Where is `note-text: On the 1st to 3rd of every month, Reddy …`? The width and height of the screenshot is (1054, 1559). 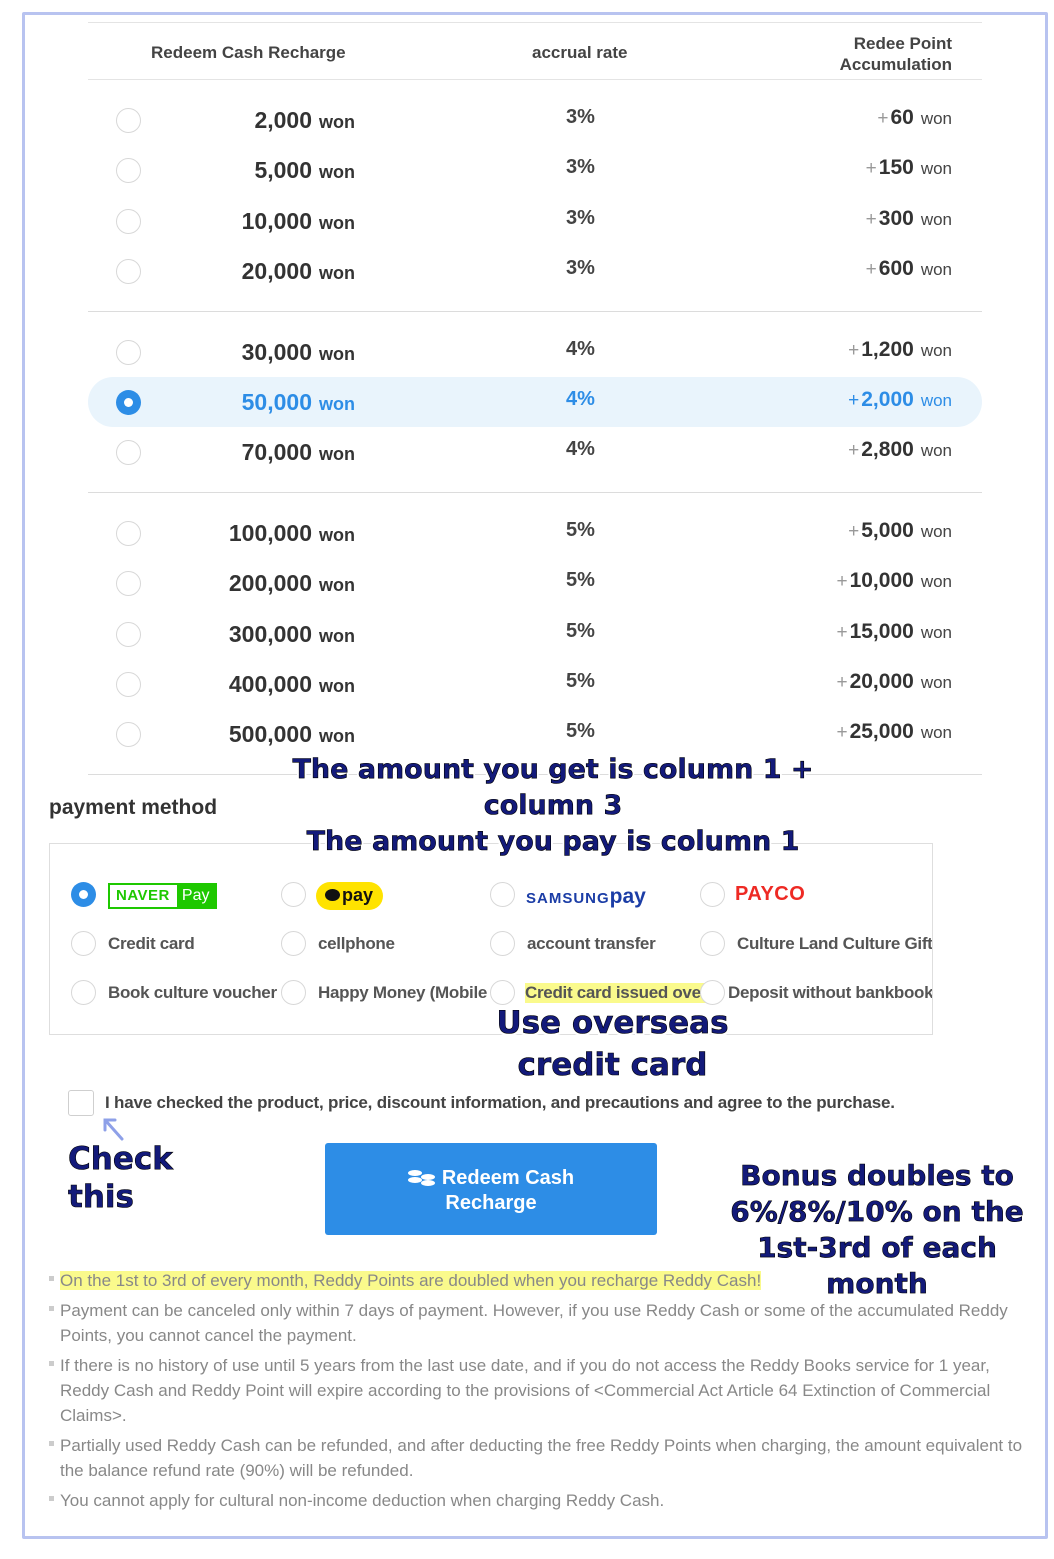
note-text: On the 1st to 3rd of every month, Reddy … is located at coordinates (411, 1280).